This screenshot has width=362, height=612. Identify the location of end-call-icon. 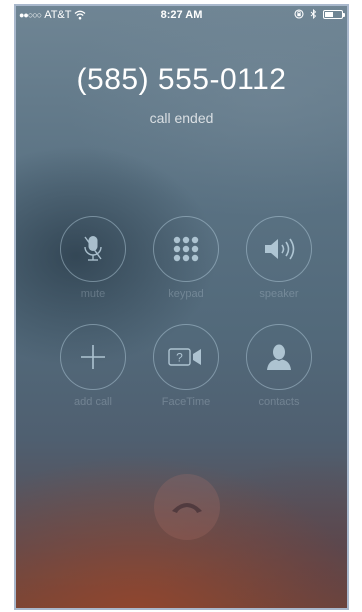
(187, 507).